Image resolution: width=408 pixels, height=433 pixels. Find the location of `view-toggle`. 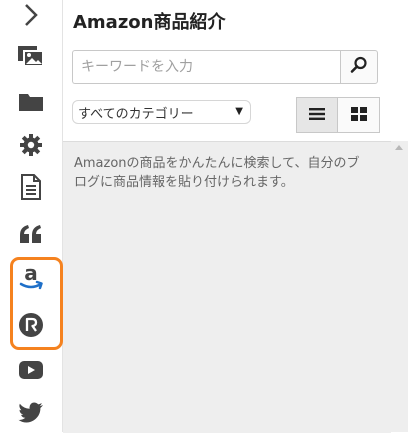

view-toggle is located at coordinates (338, 115).